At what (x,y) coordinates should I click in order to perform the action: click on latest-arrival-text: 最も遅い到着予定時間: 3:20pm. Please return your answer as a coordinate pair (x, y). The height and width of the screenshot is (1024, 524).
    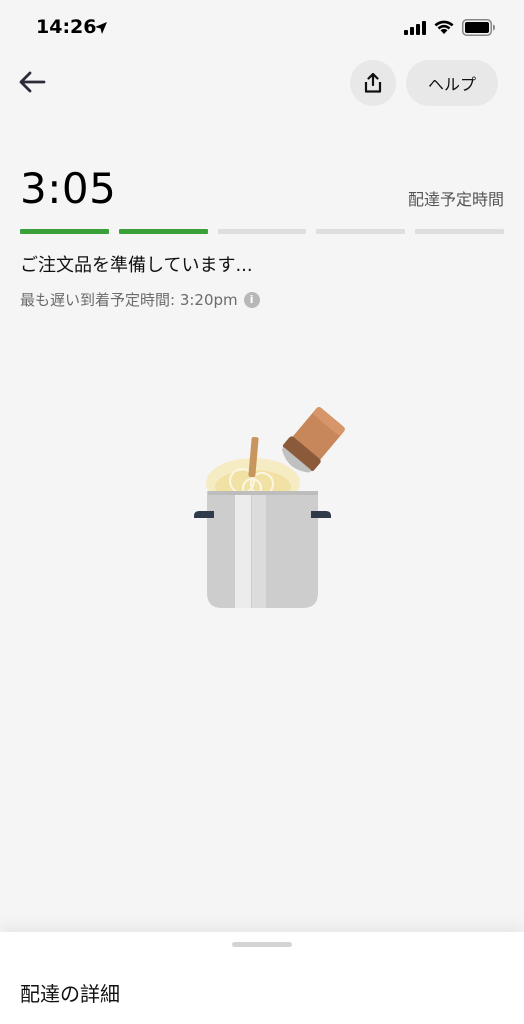
    Looking at the image, I should click on (129, 300).